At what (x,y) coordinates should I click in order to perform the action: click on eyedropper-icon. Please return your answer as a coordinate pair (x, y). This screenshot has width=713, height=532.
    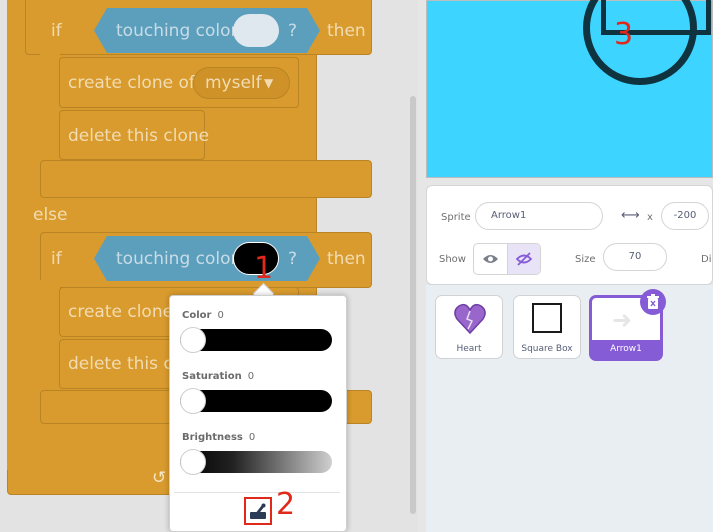
    Looking at the image, I should click on (258, 511).